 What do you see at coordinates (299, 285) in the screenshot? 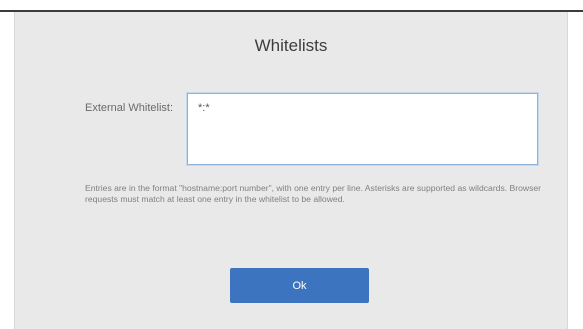
I see `ok-button: Ok` at bounding box center [299, 285].